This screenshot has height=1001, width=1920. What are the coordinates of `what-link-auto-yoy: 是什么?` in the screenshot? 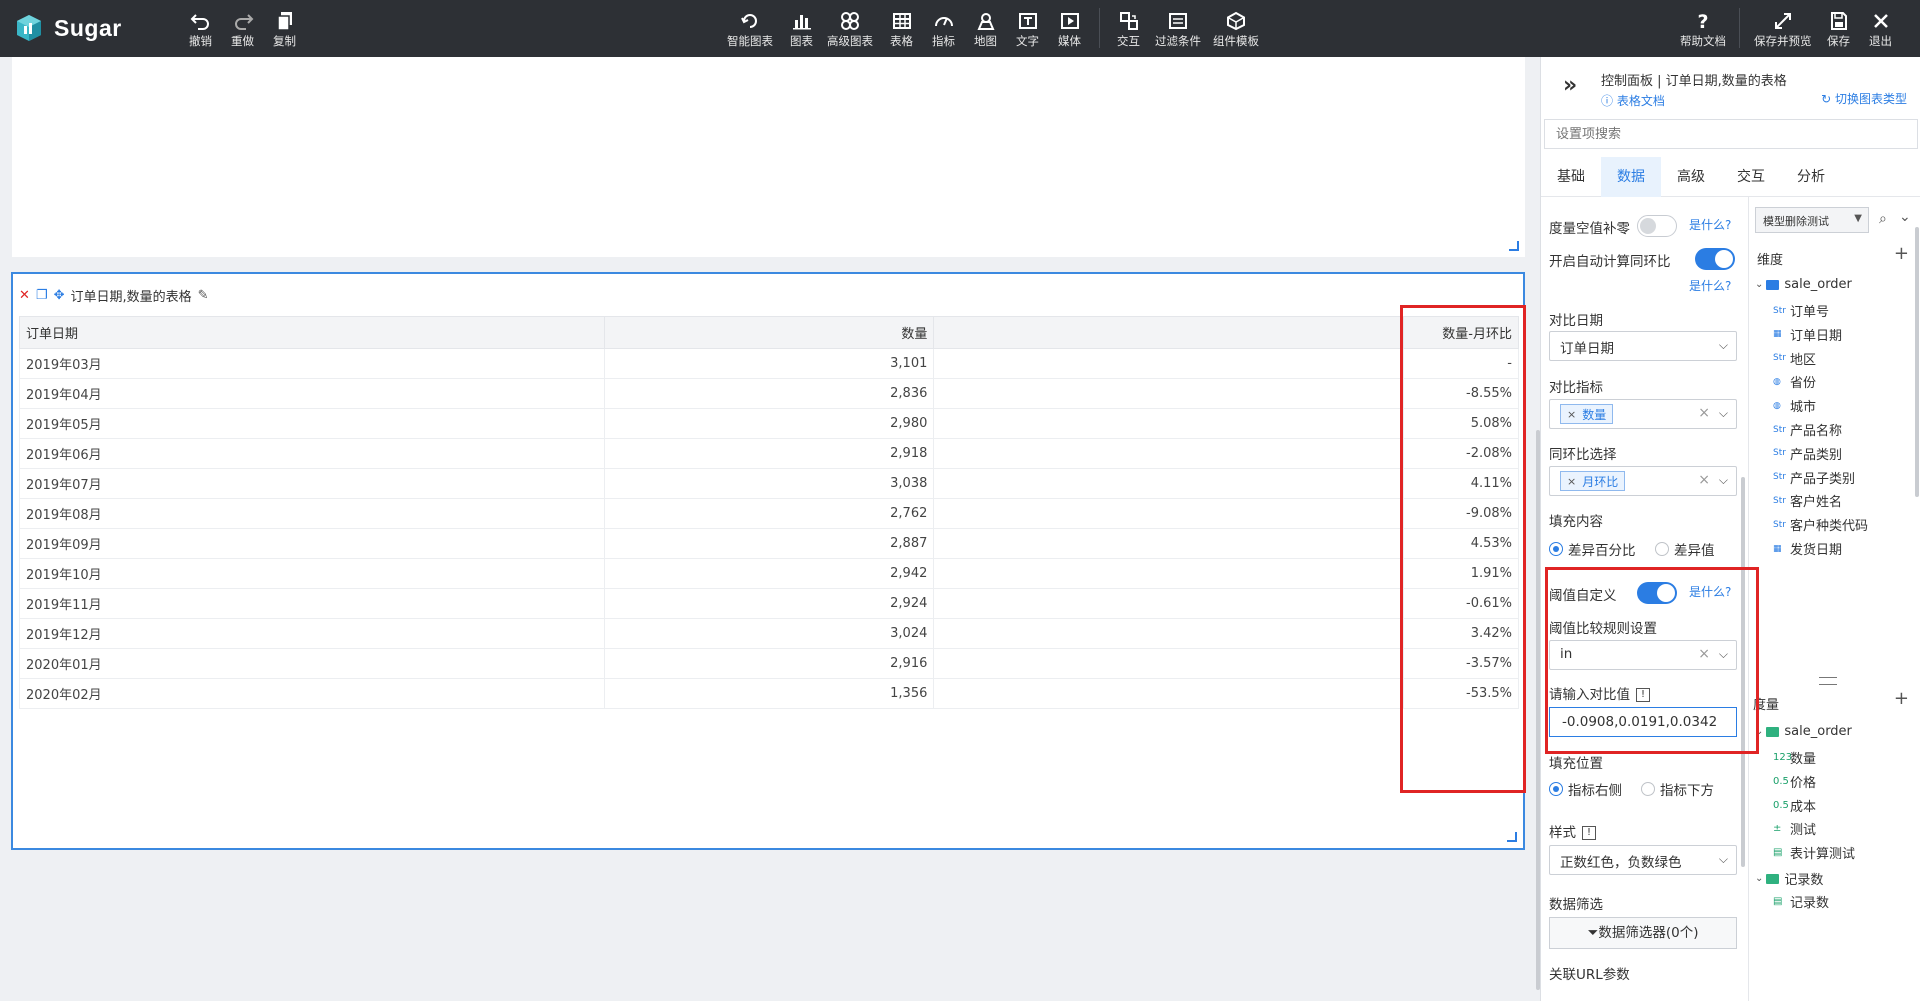 It's located at (1710, 285).